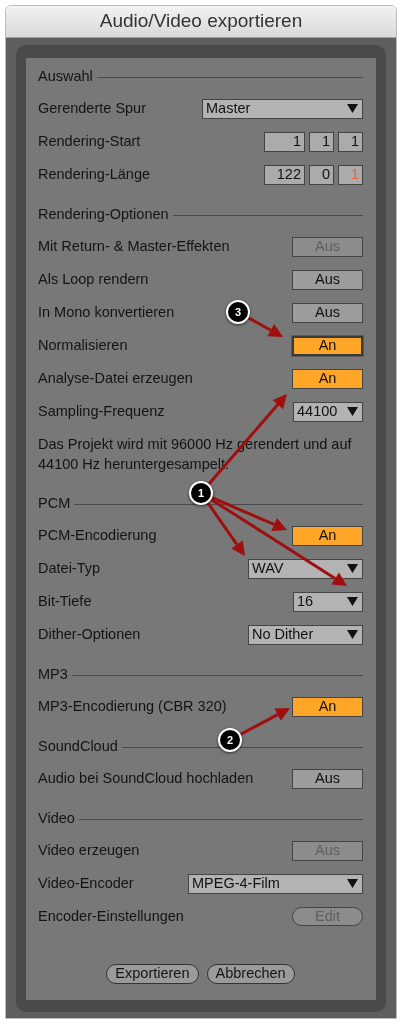 This screenshot has height=1024, width=402. Describe the element at coordinates (275, 883) in the screenshot. I see `dropdown: MPEG-4-Film` at that location.